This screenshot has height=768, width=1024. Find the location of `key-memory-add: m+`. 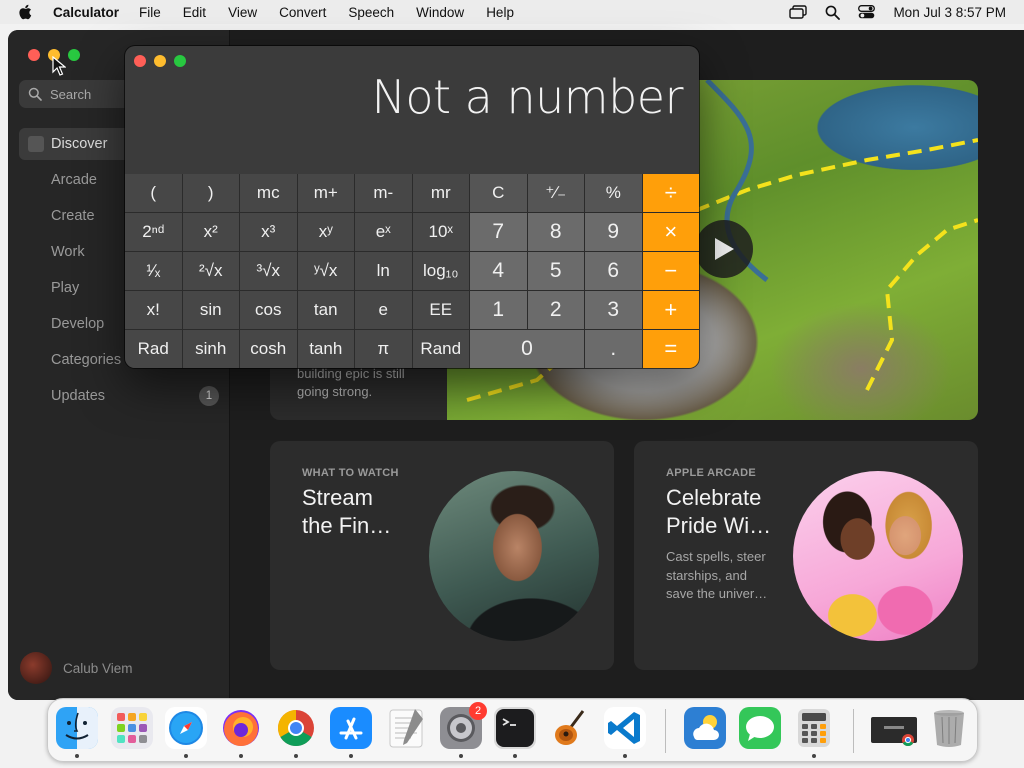

key-memory-add: m+ is located at coordinates (325, 193).